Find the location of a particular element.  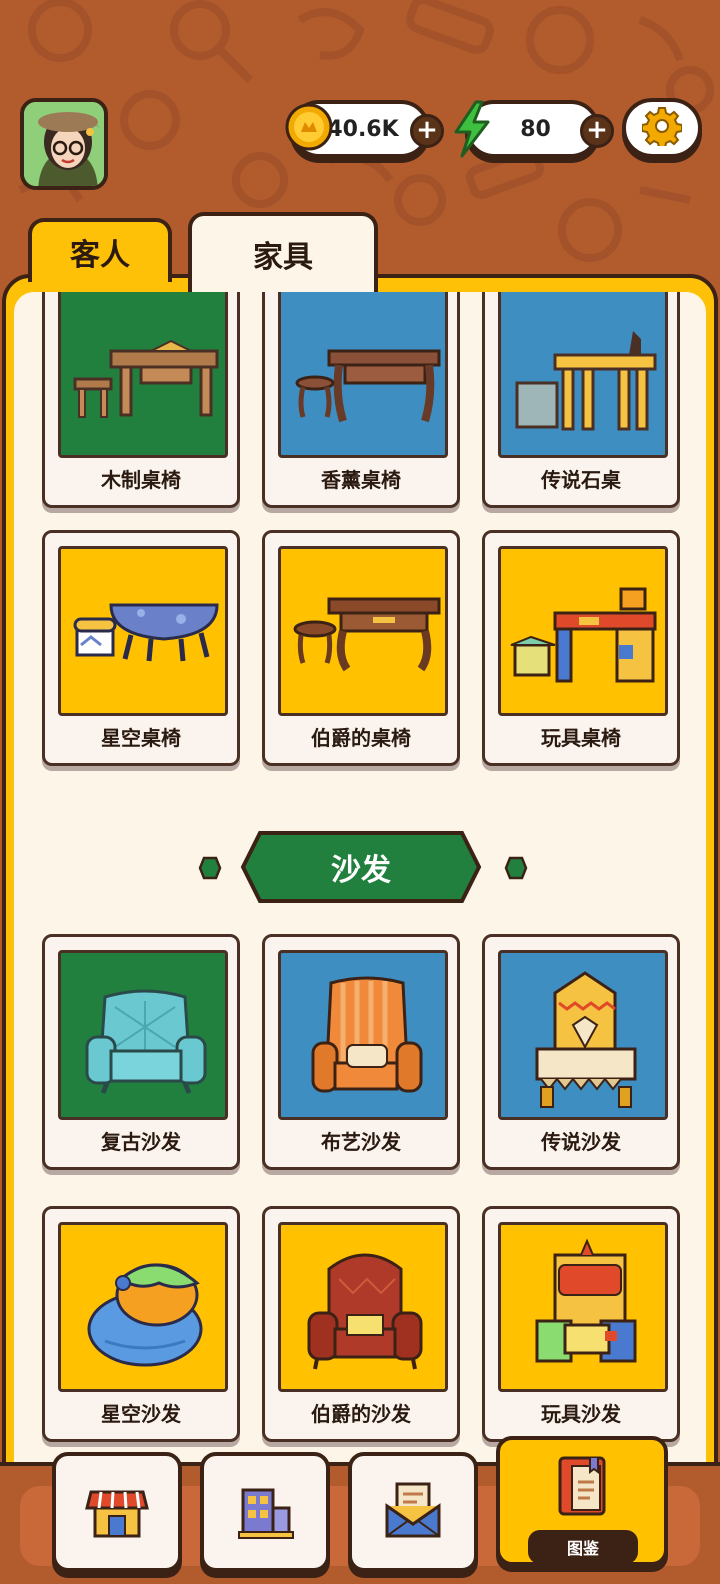

furniture-card: 木制桌椅 is located at coordinates (141, 400).